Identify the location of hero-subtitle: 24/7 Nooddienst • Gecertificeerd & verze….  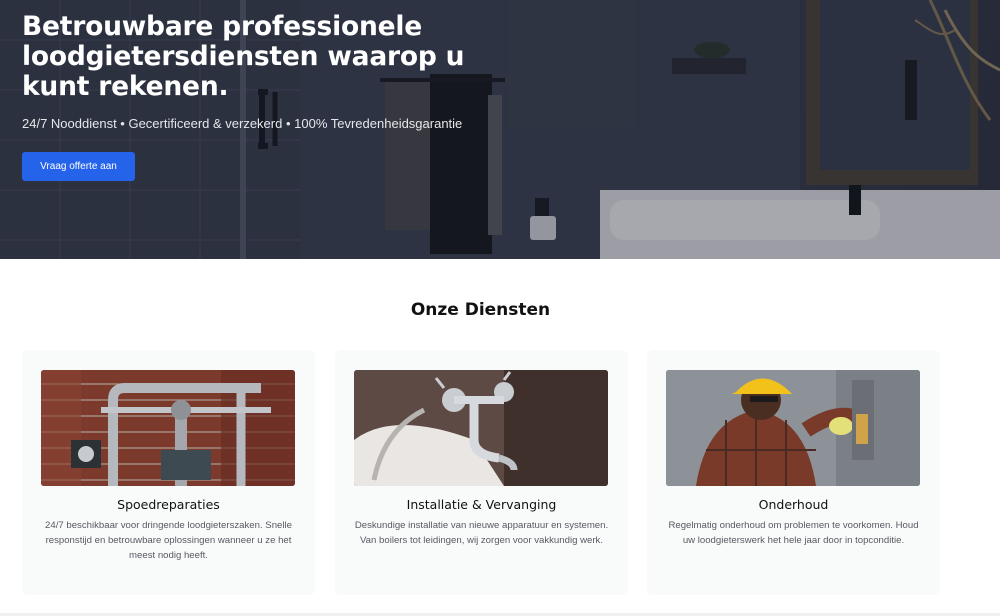
(242, 123).